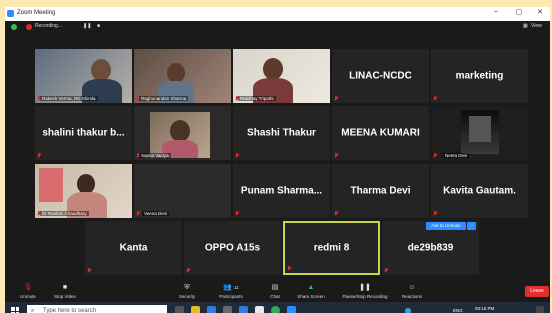  Describe the element at coordinates (281, 76) in the screenshot. I see `video-tile: Rakshay Tripathi` at that location.